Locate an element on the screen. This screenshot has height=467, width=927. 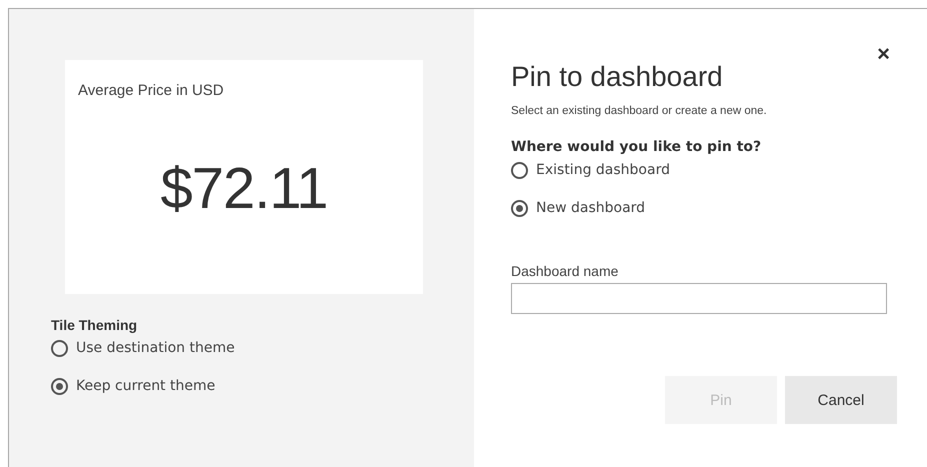
group-label: Tile Theming is located at coordinates (94, 325).